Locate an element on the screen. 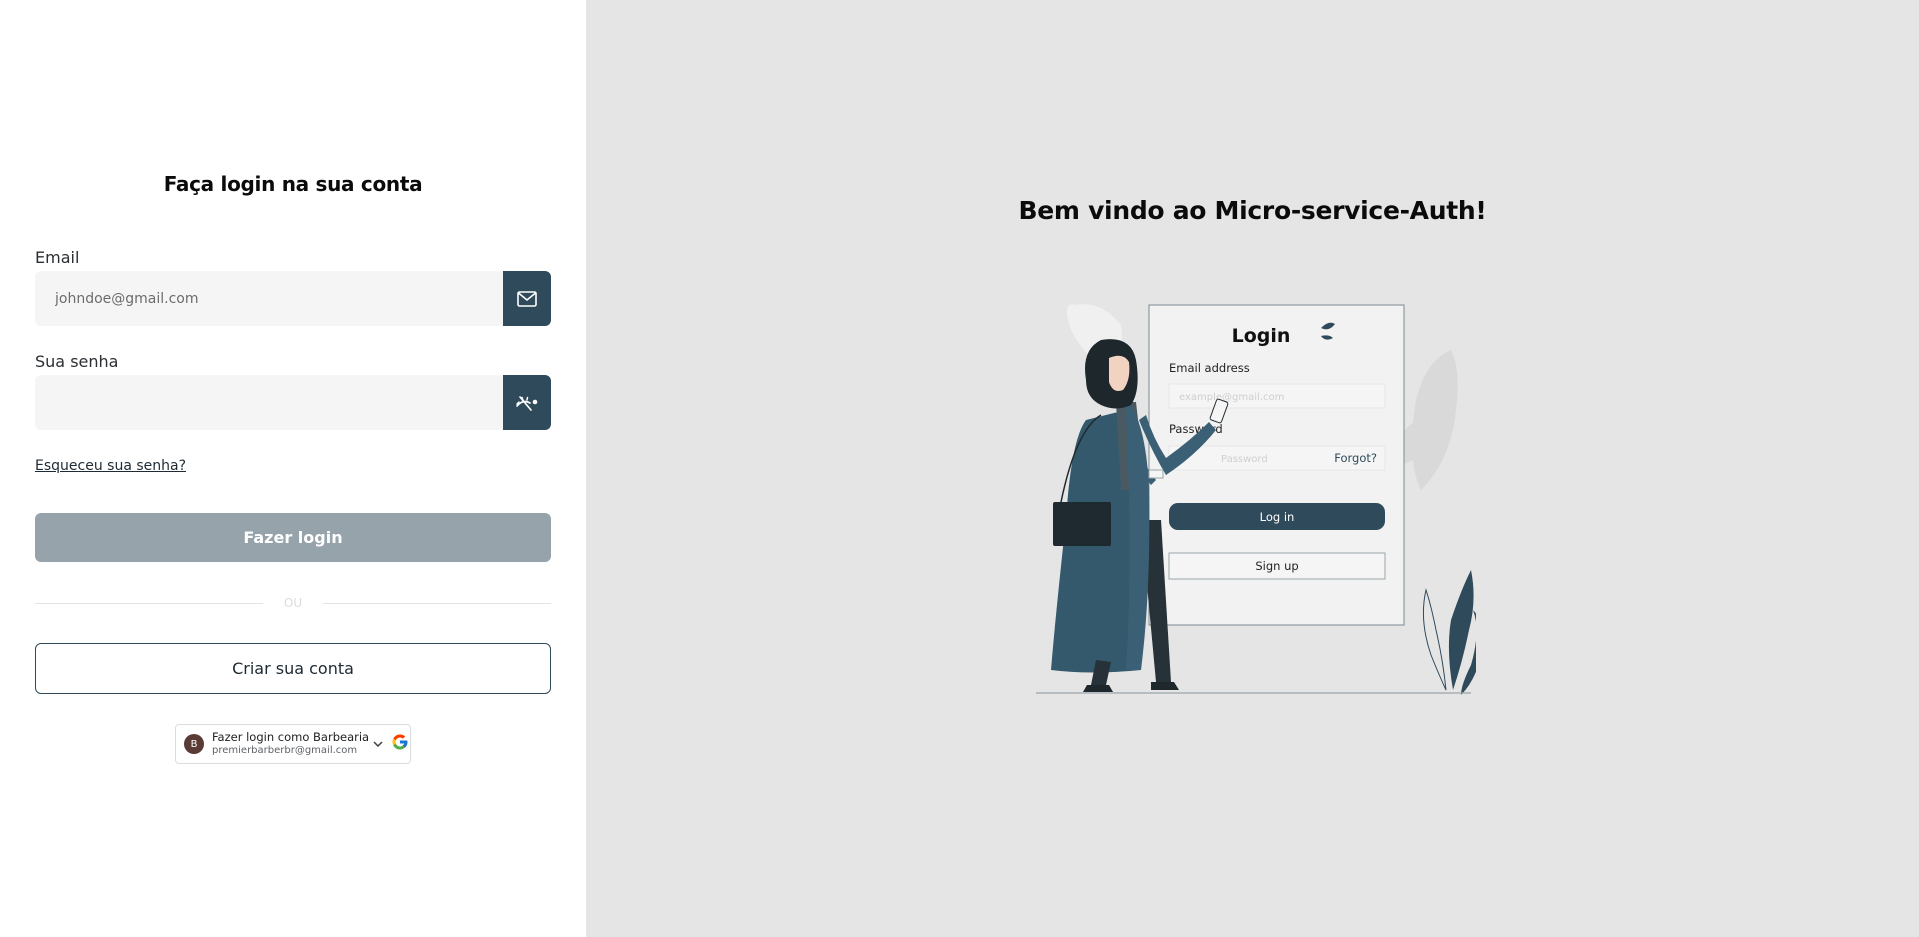  email-input is located at coordinates (269, 298).